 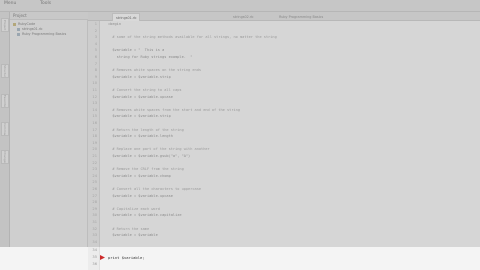 I want to click on code-line: =begin, so click(x=114, y=24).